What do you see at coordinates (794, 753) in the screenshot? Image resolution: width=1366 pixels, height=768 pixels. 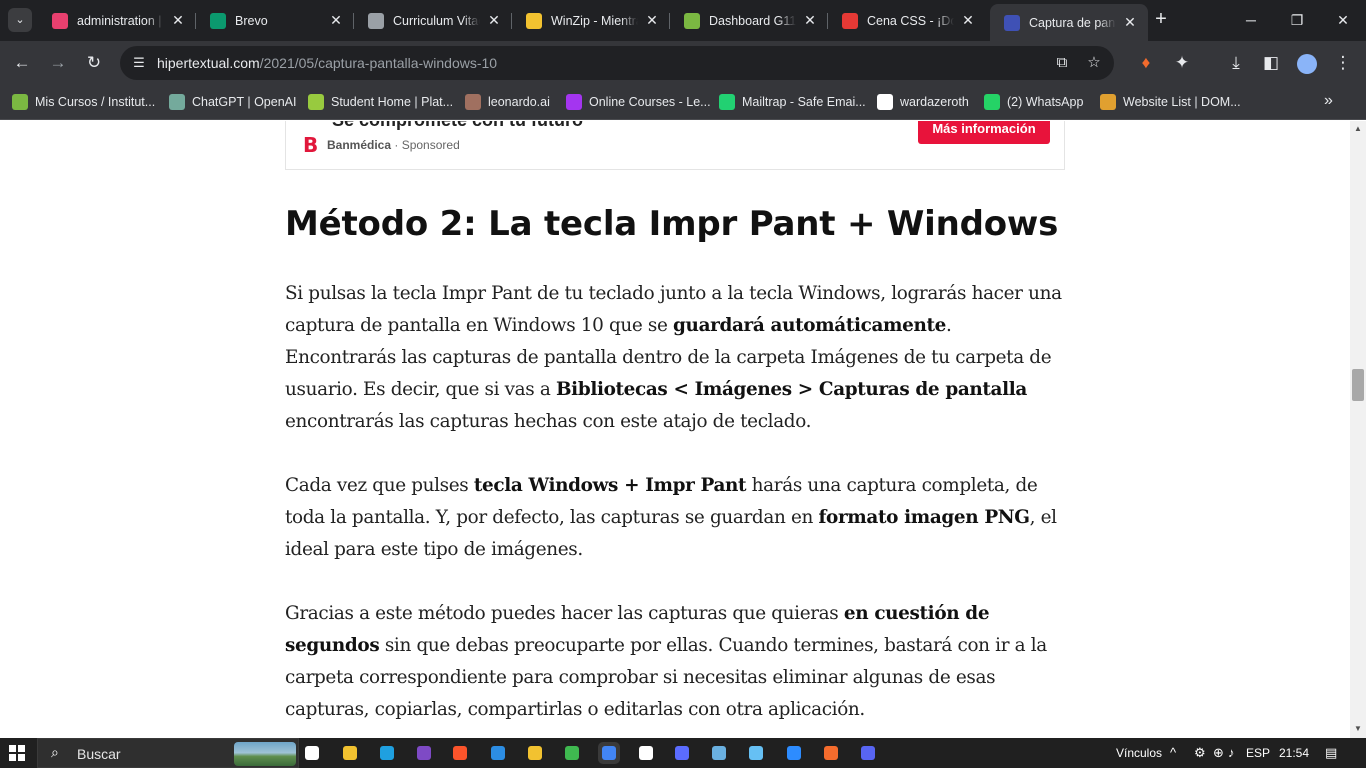 I see `zoom-icon` at bounding box center [794, 753].